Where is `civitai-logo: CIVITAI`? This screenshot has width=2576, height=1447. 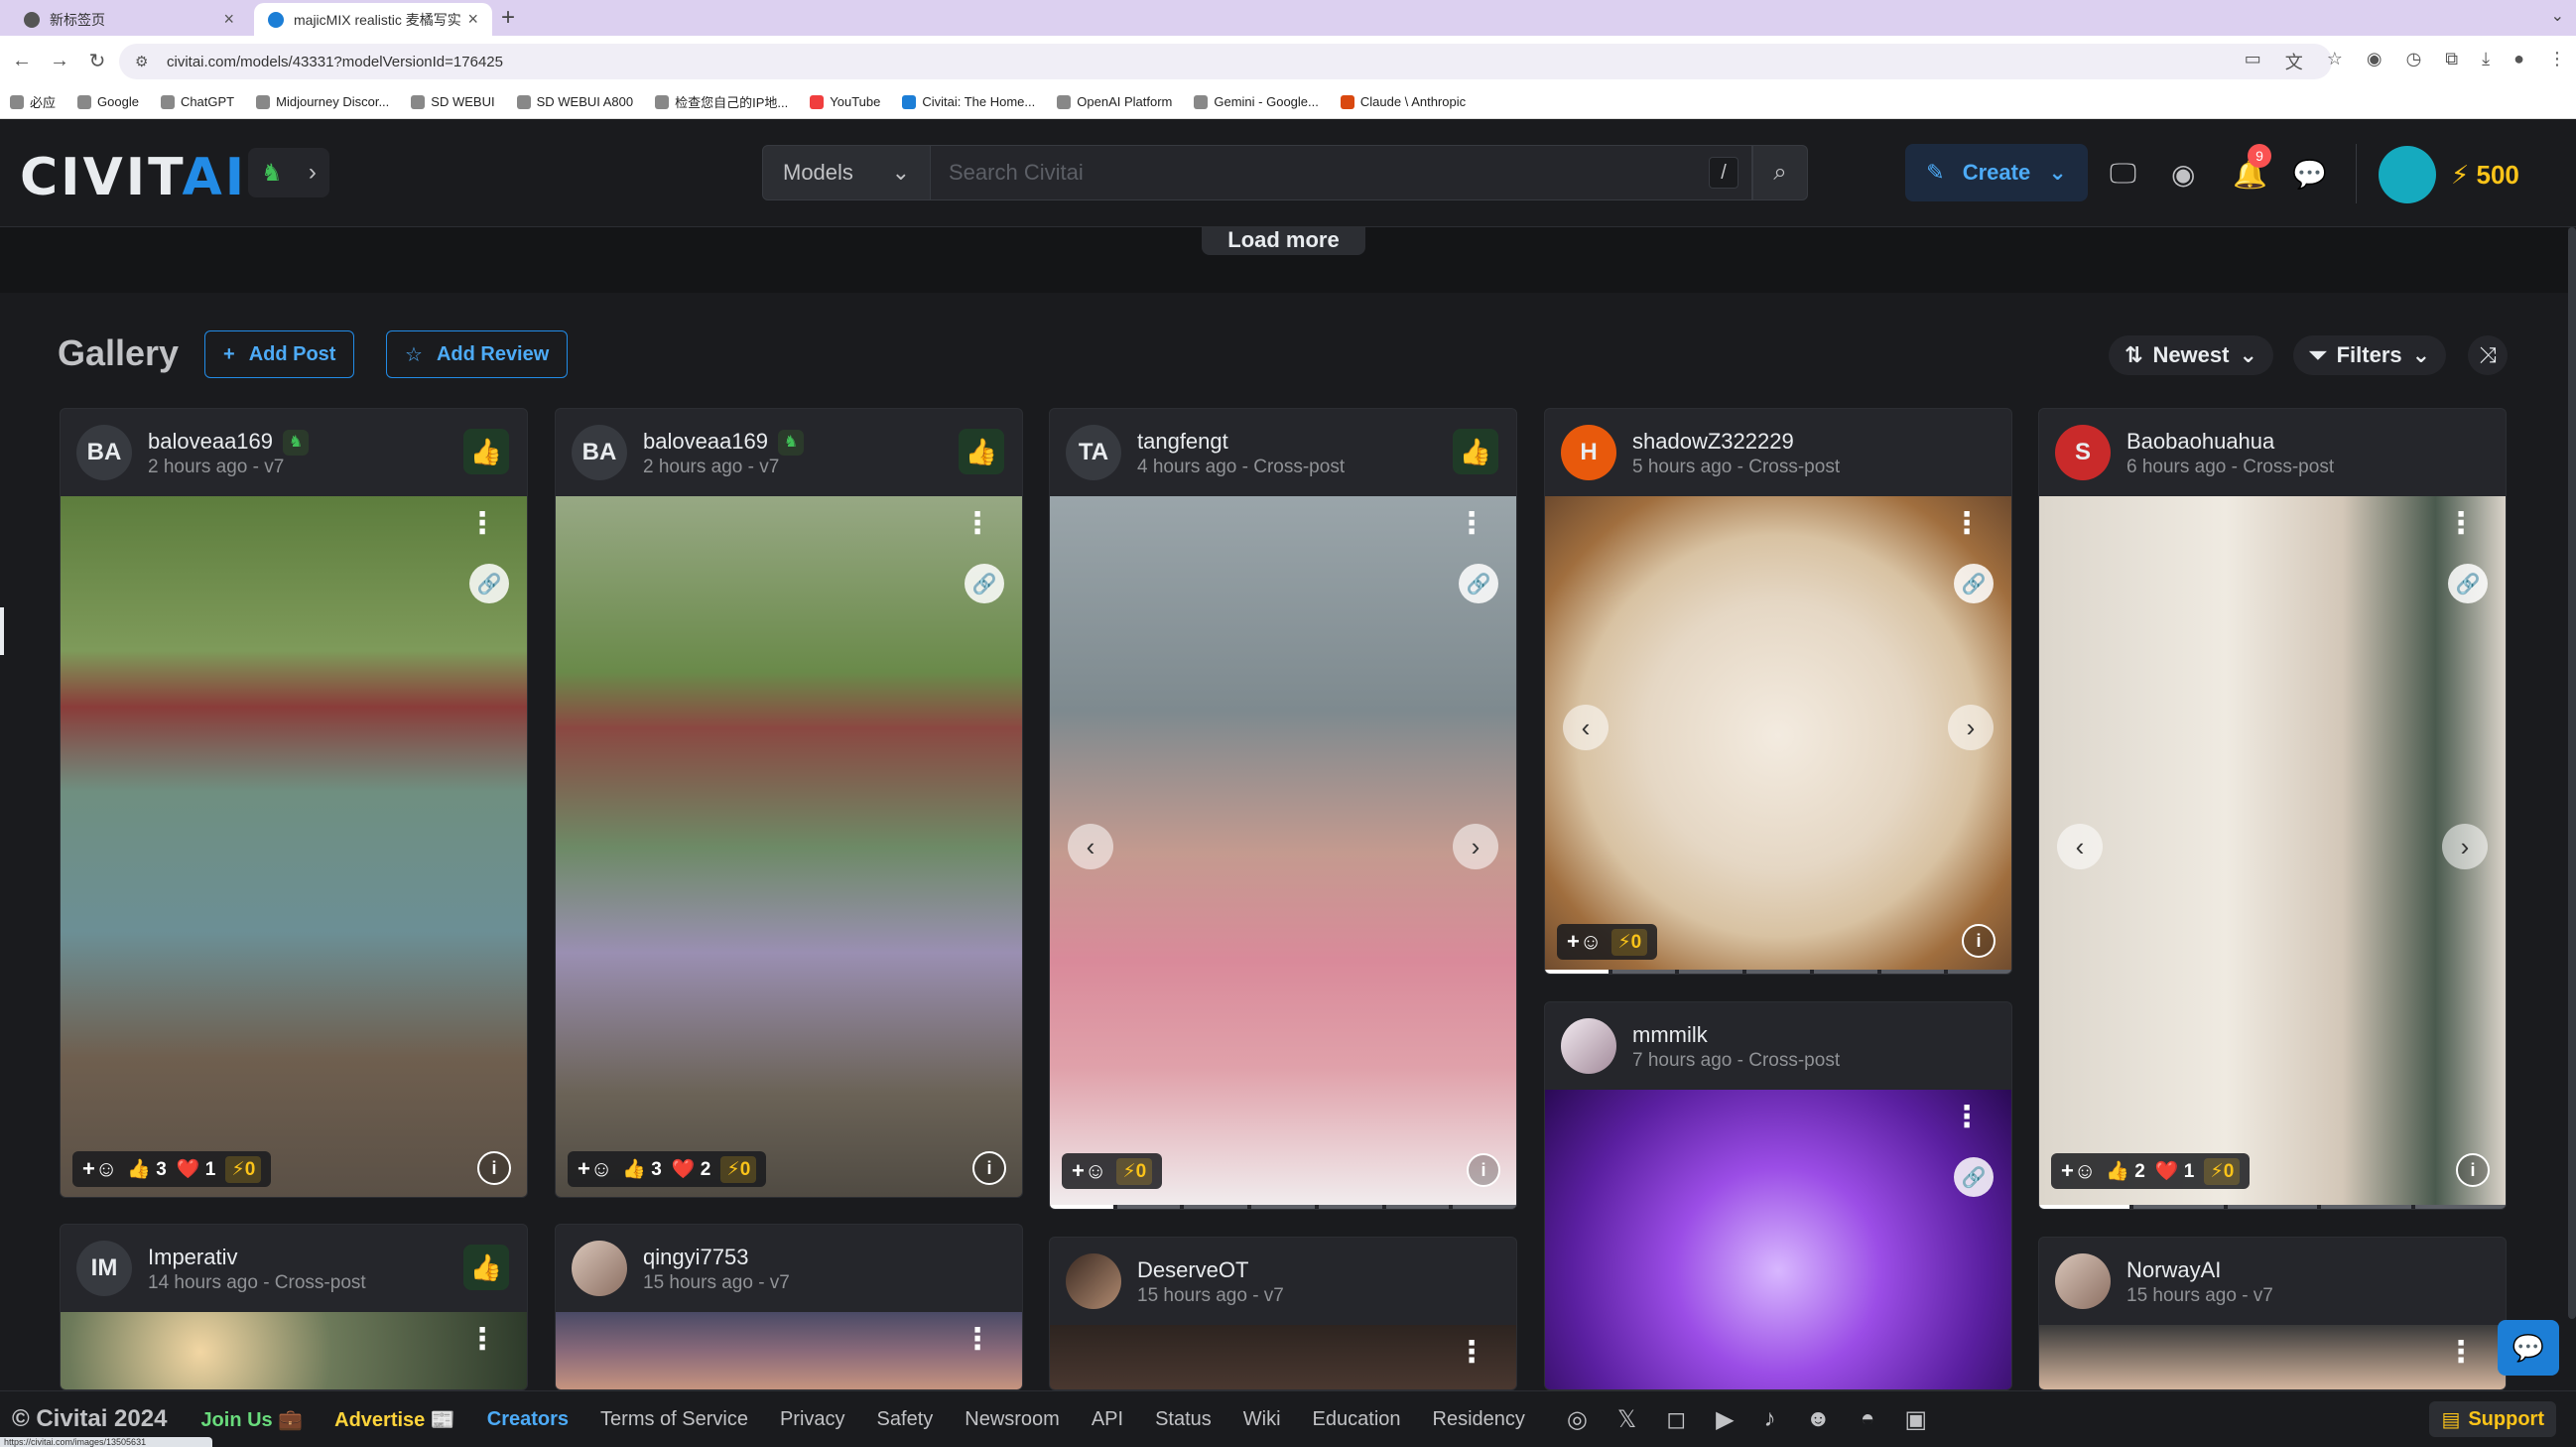 civitai-logo: CIVITAI is located at coordinates (134, 177).